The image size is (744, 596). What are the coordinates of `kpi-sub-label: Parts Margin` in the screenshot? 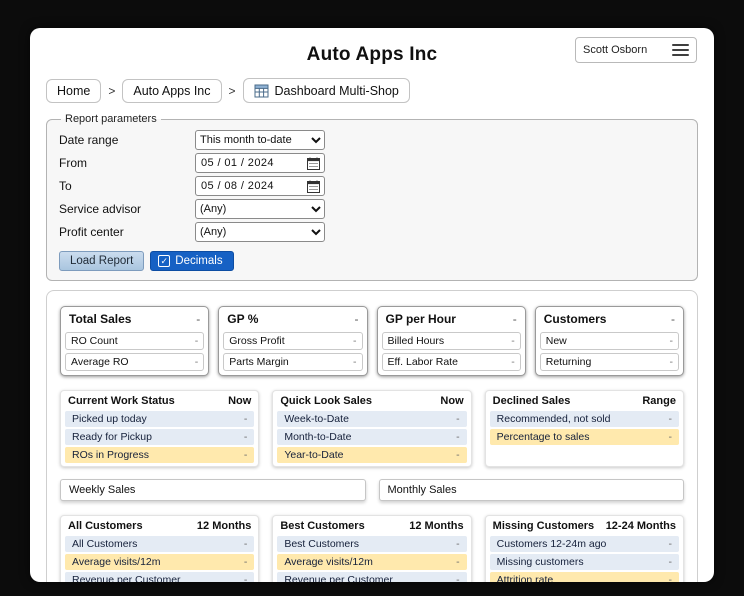 It's located at (259, 362).